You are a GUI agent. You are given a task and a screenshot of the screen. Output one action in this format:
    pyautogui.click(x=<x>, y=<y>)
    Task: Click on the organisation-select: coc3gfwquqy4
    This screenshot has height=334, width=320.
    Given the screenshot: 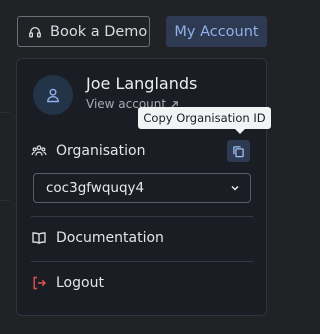 What is the action you would take?
    pyautogui.click(x=142, y=188)
    